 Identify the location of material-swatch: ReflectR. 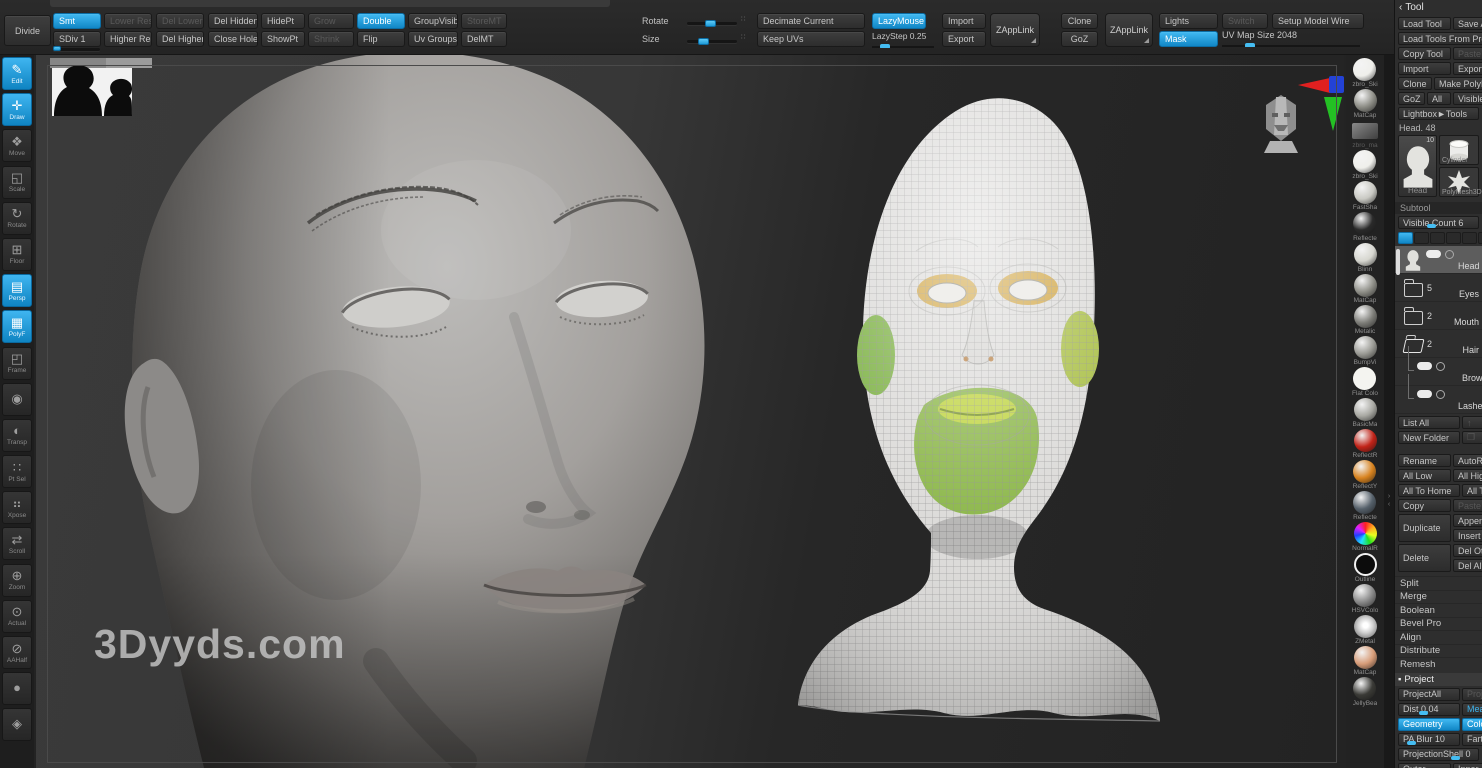
(1365, 444).